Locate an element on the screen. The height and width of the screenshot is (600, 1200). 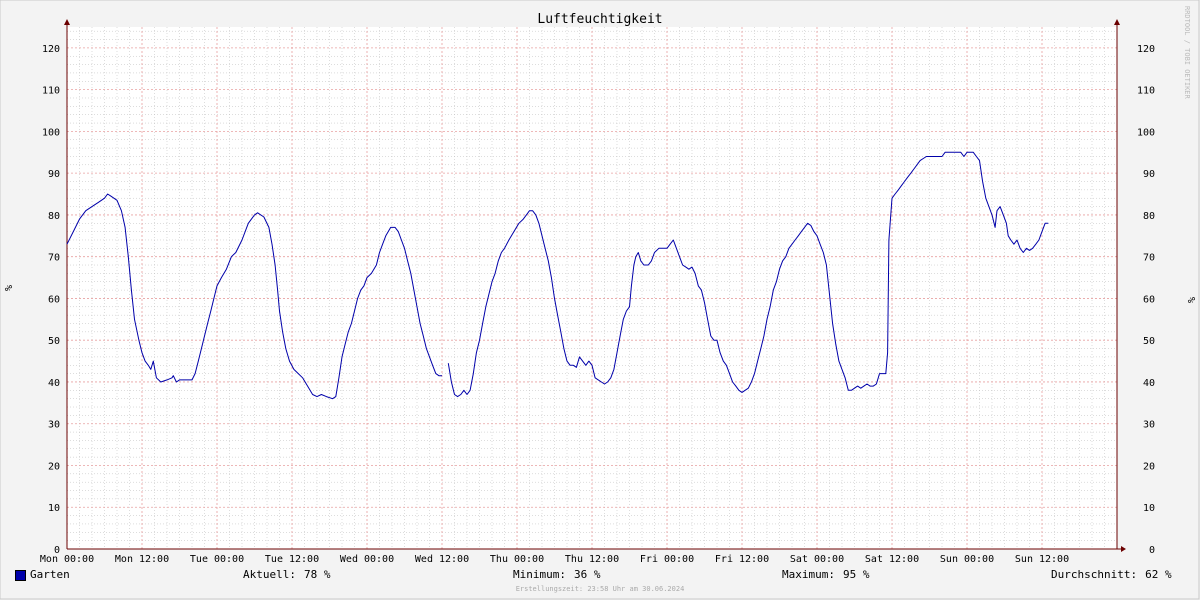
x-tick-label: Thu 00:00 is located at coordinates (517, 559).